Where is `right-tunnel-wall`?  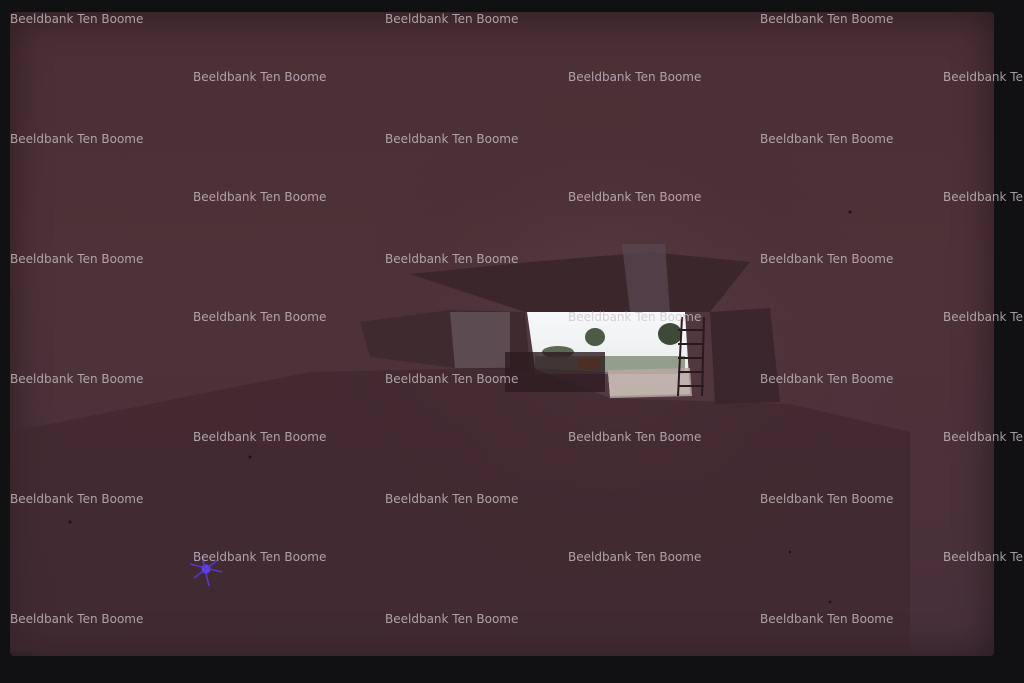
right-tunnel-wall is located at coordinates (745, 356).